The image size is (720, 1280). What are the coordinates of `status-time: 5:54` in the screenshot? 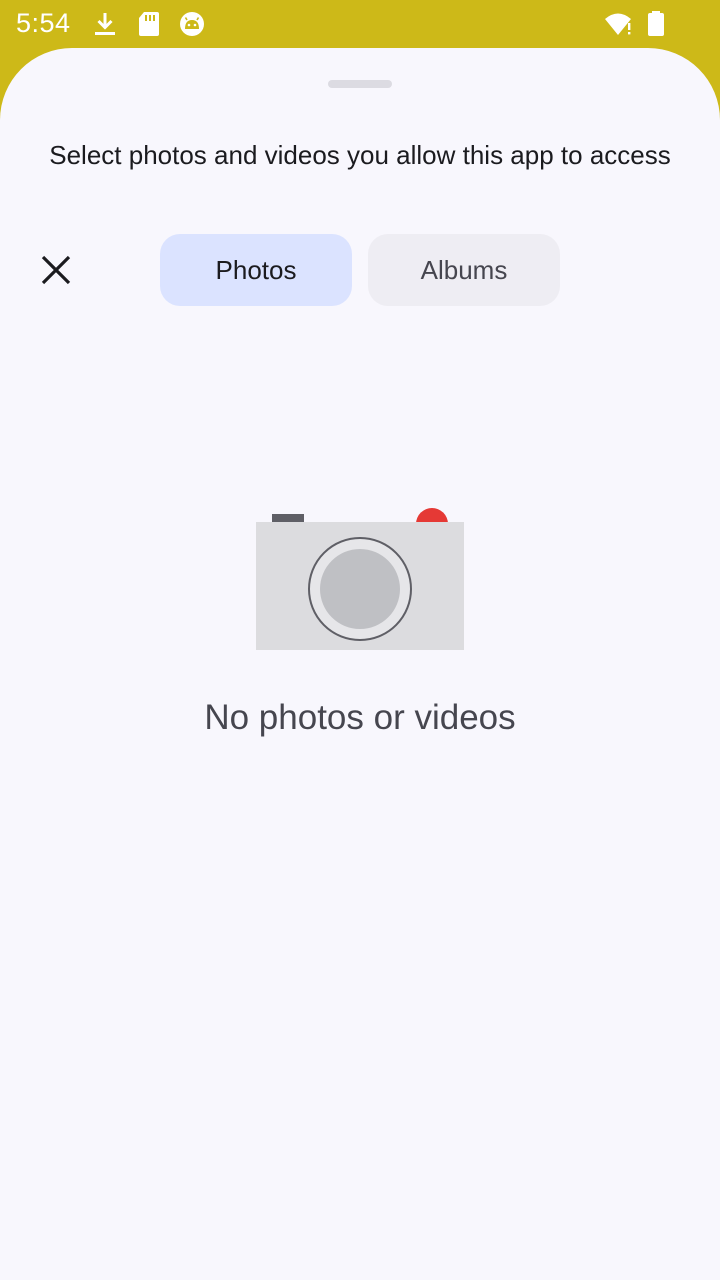 It's located at (43, 23).